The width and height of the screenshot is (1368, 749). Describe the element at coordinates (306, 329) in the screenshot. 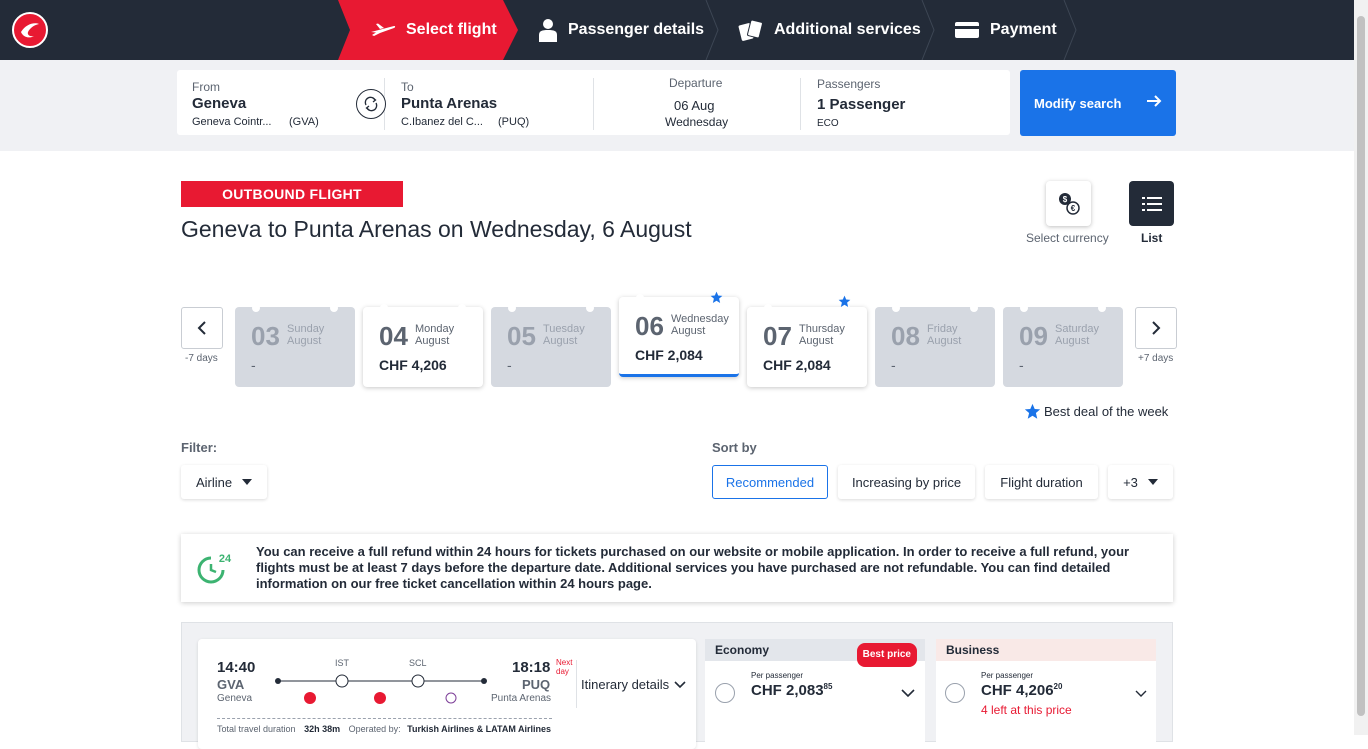

I see `day-name: Sunday` at that location.